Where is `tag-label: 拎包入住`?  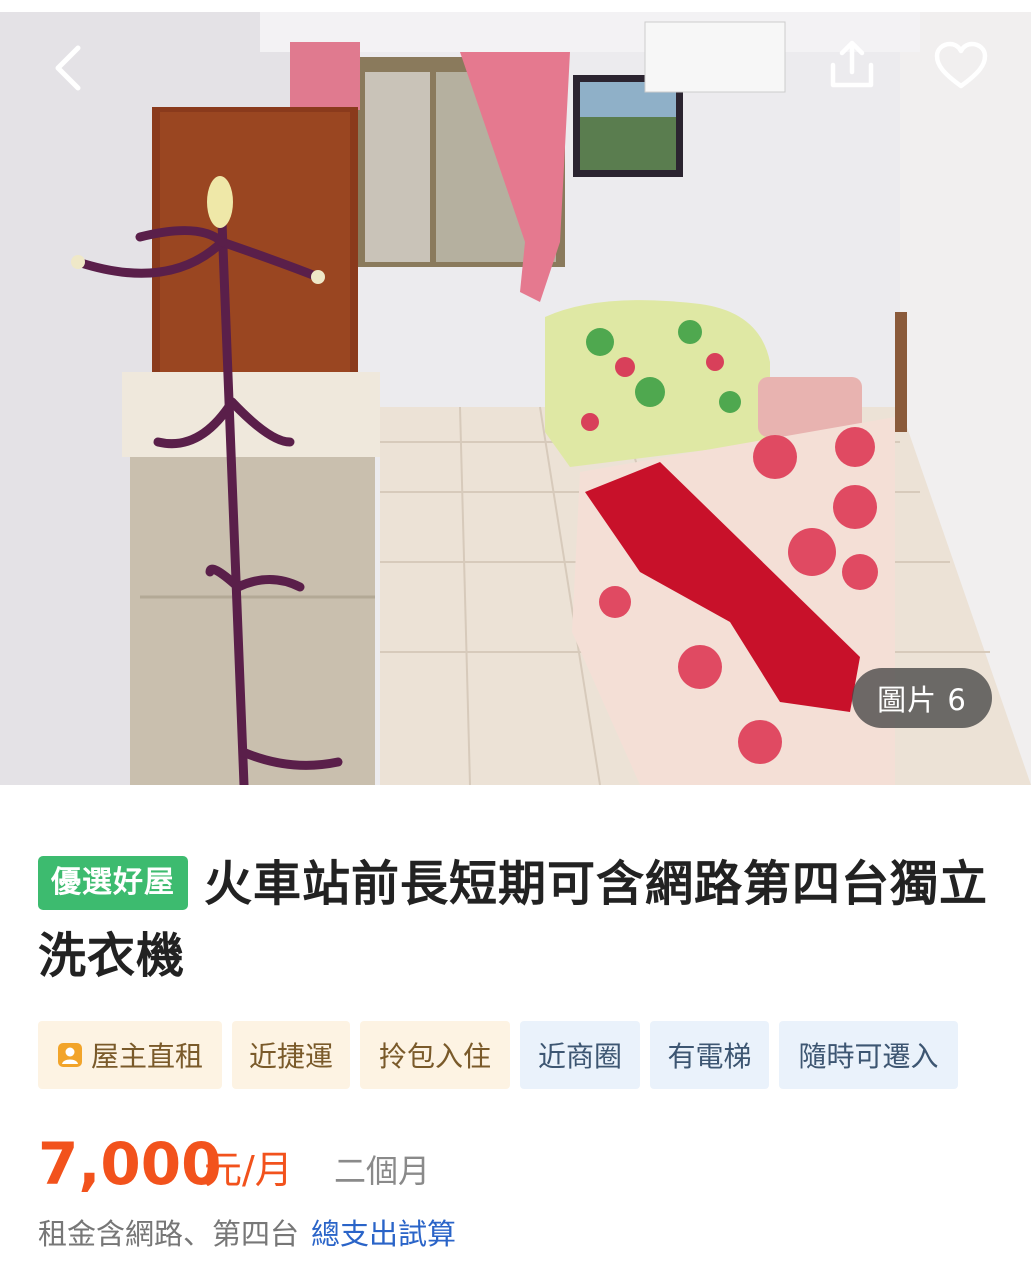
tag-label: 拎包入住 is located at coordinates (434, 1056).